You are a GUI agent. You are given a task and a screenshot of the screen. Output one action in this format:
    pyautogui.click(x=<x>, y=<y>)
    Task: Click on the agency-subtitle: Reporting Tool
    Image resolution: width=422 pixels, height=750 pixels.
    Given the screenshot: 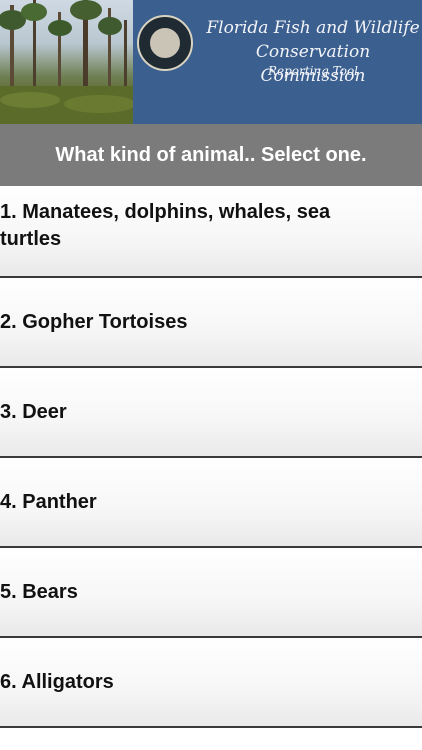 What is the action you would take?
    pyautogui.click(x=313, y=71)
    